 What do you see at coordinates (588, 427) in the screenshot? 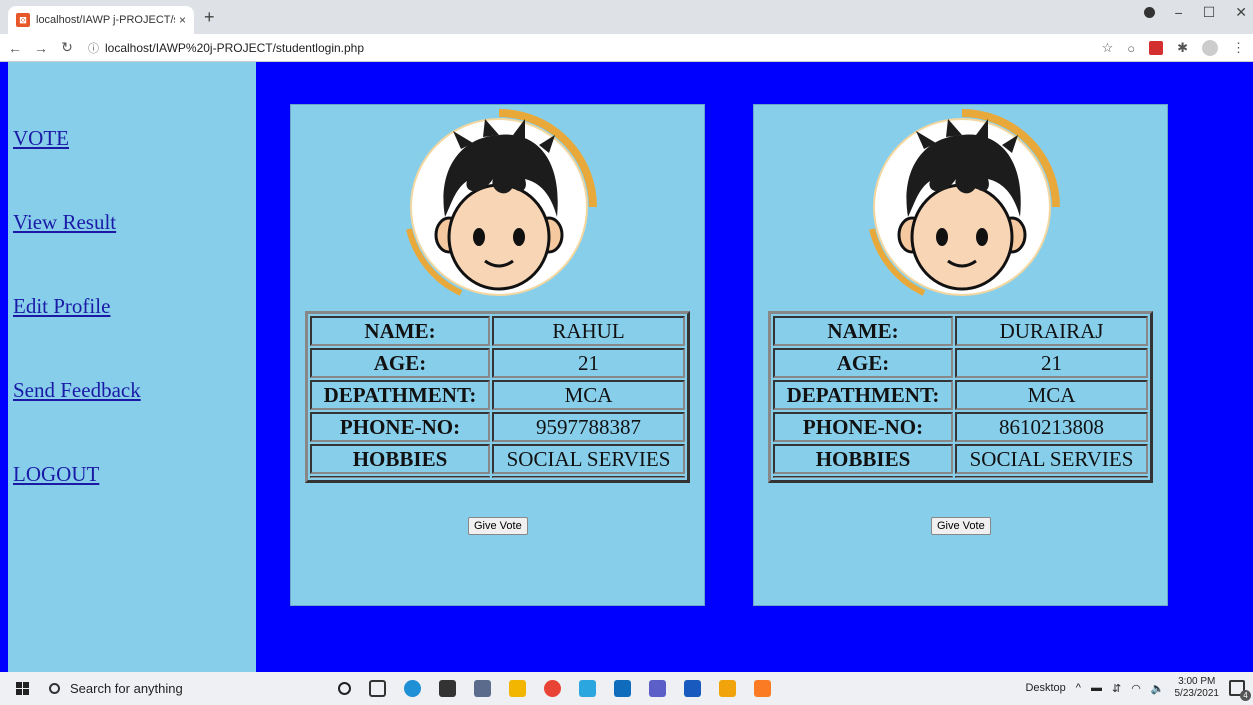
I see `phone-value: 9597788387` at bounding box center [588, 427].